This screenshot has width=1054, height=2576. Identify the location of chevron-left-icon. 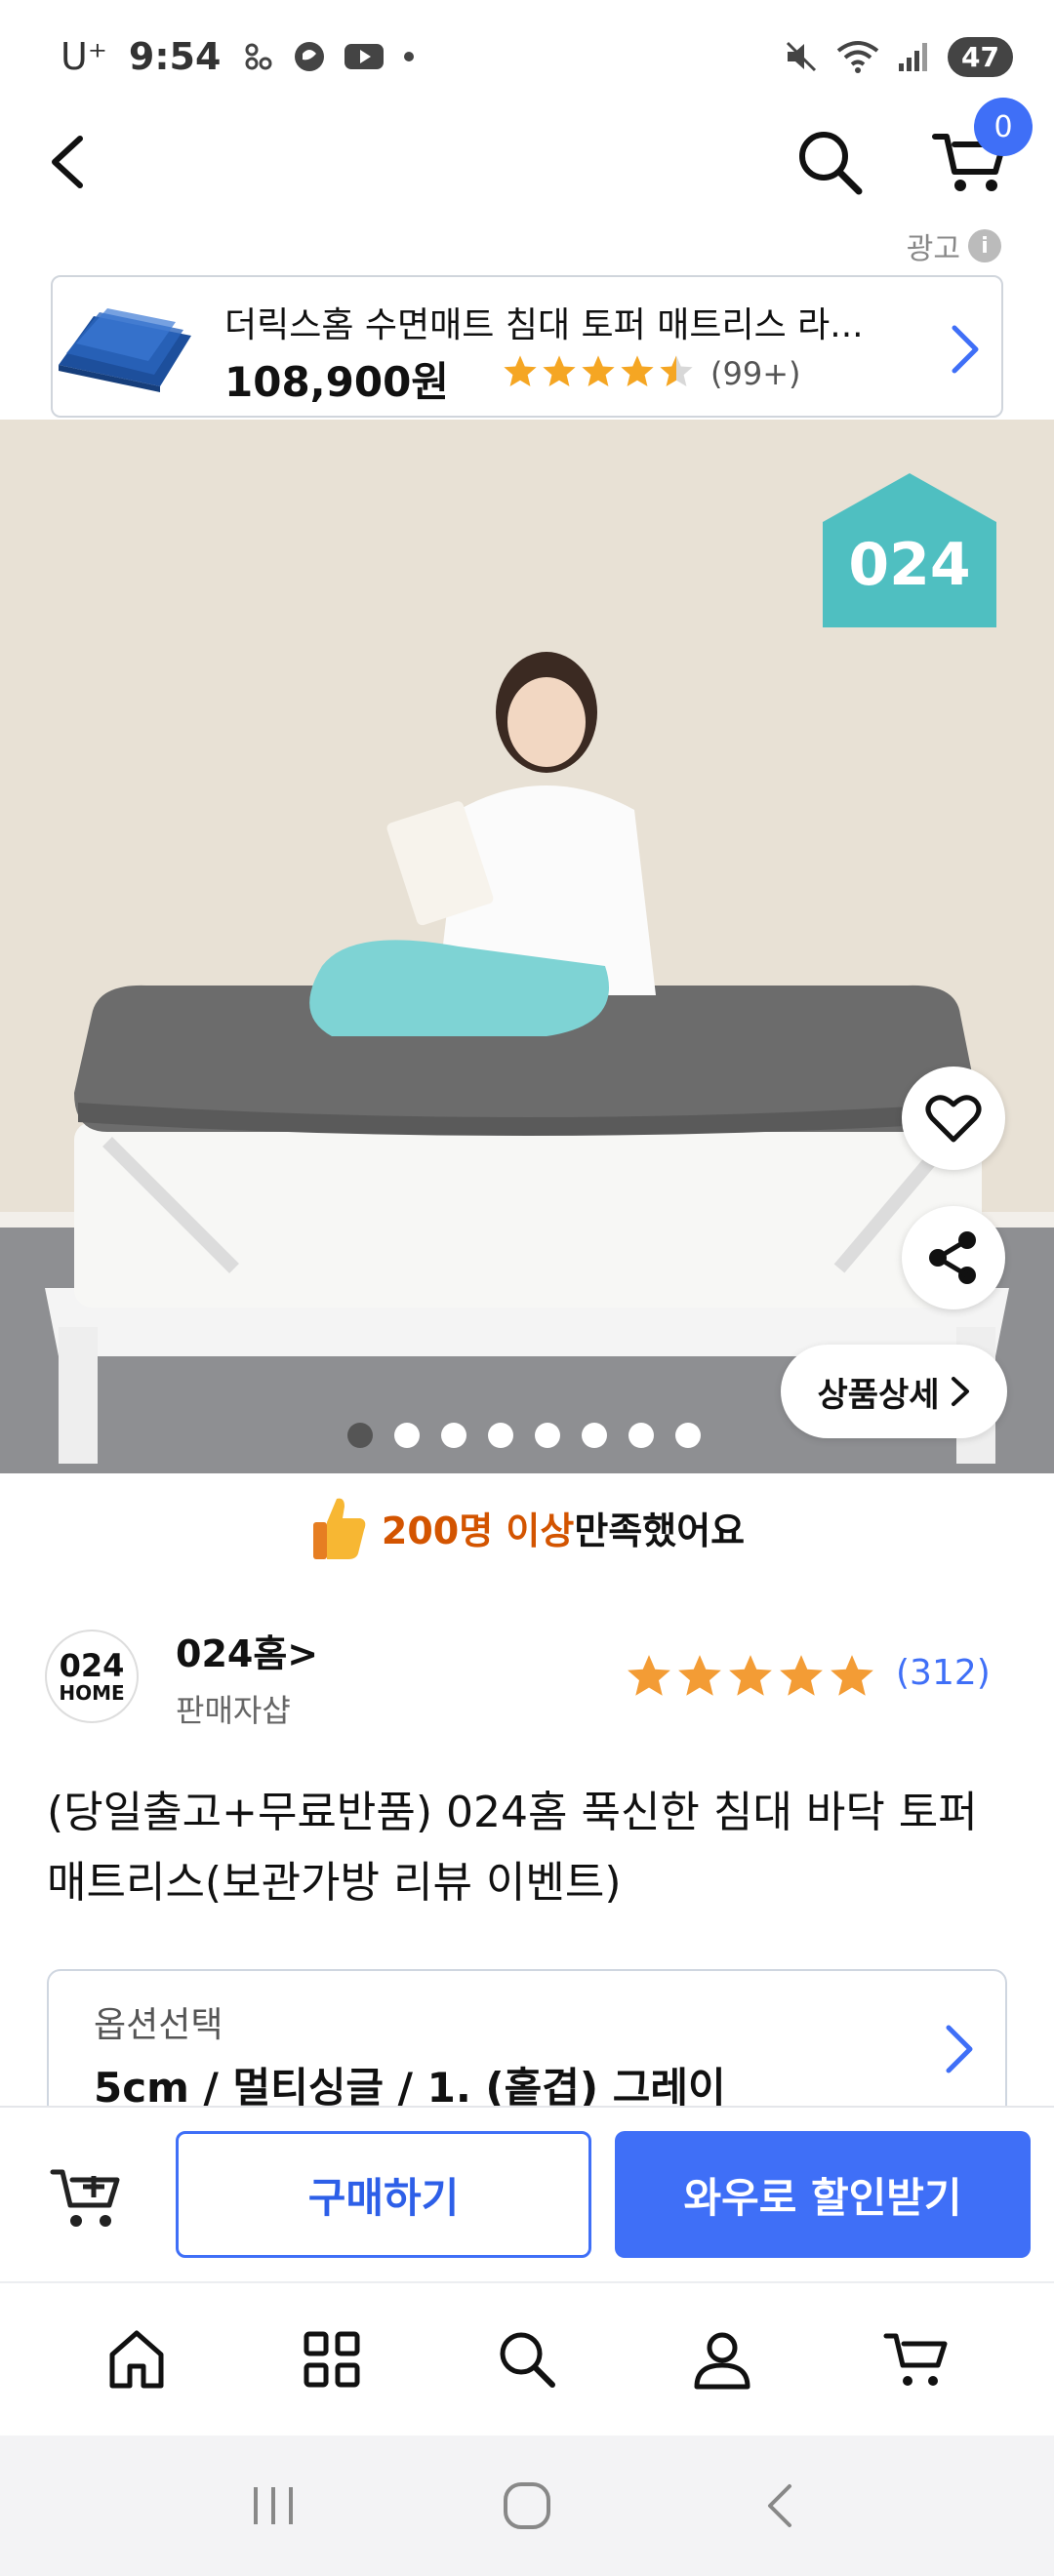
(68, 162).